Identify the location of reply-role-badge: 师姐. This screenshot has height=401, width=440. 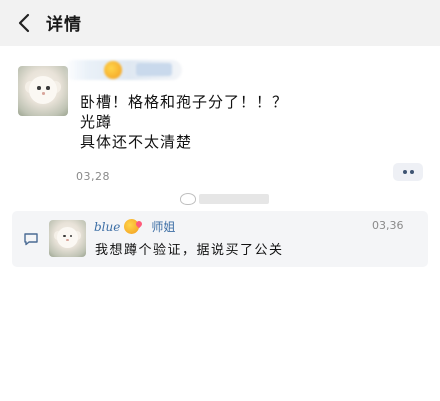
(163, 227).